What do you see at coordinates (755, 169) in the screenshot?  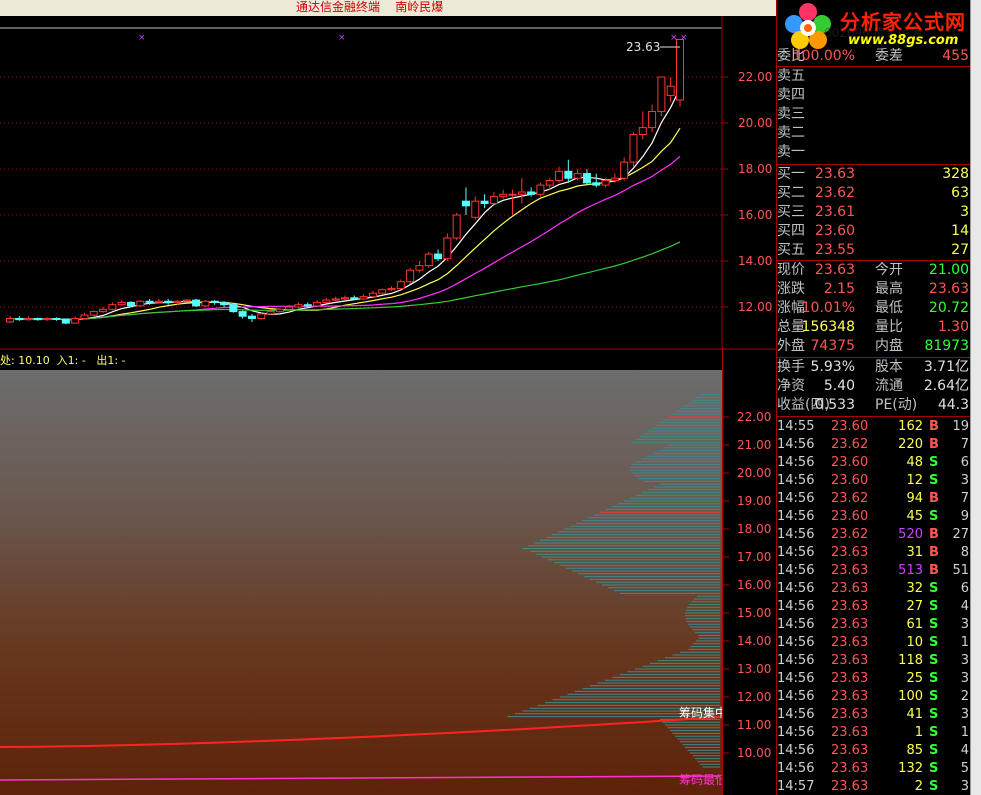 I see `price-axis-label: 18.00` at bounding box center [755, 169].